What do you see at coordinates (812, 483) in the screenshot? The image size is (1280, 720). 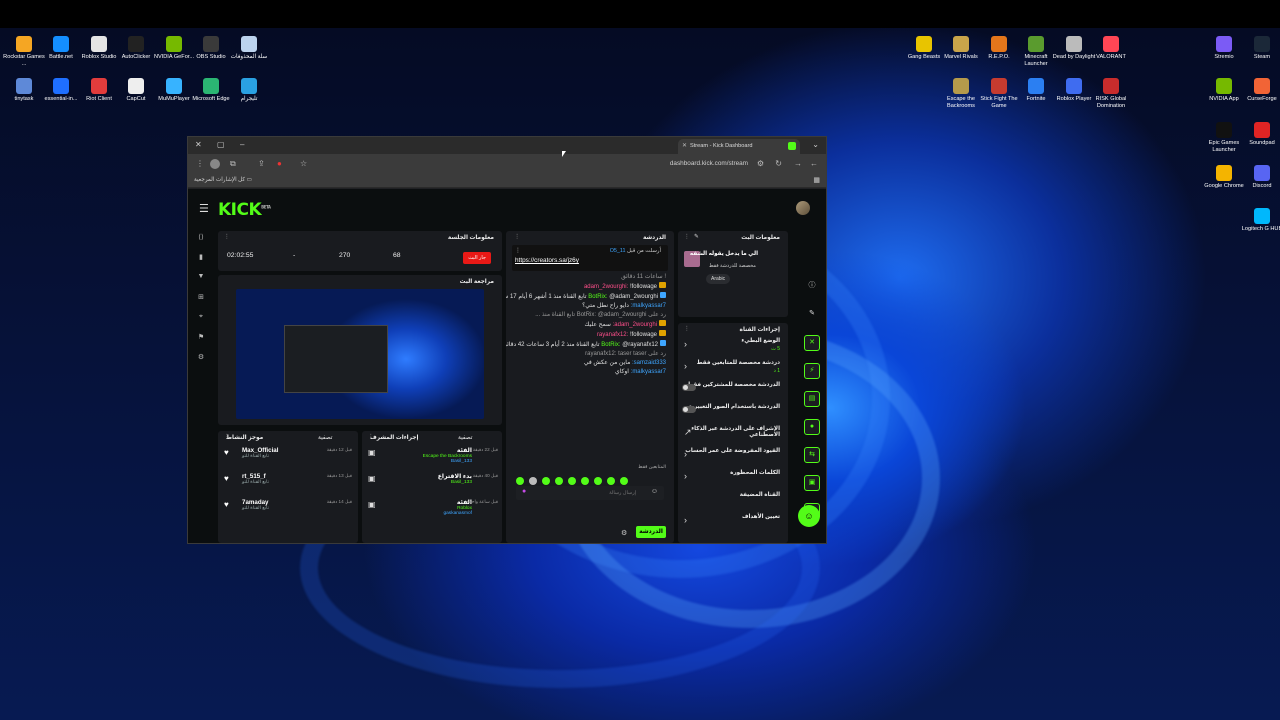 I see `poll-icon: ▣` at bounding box center [812, 483].